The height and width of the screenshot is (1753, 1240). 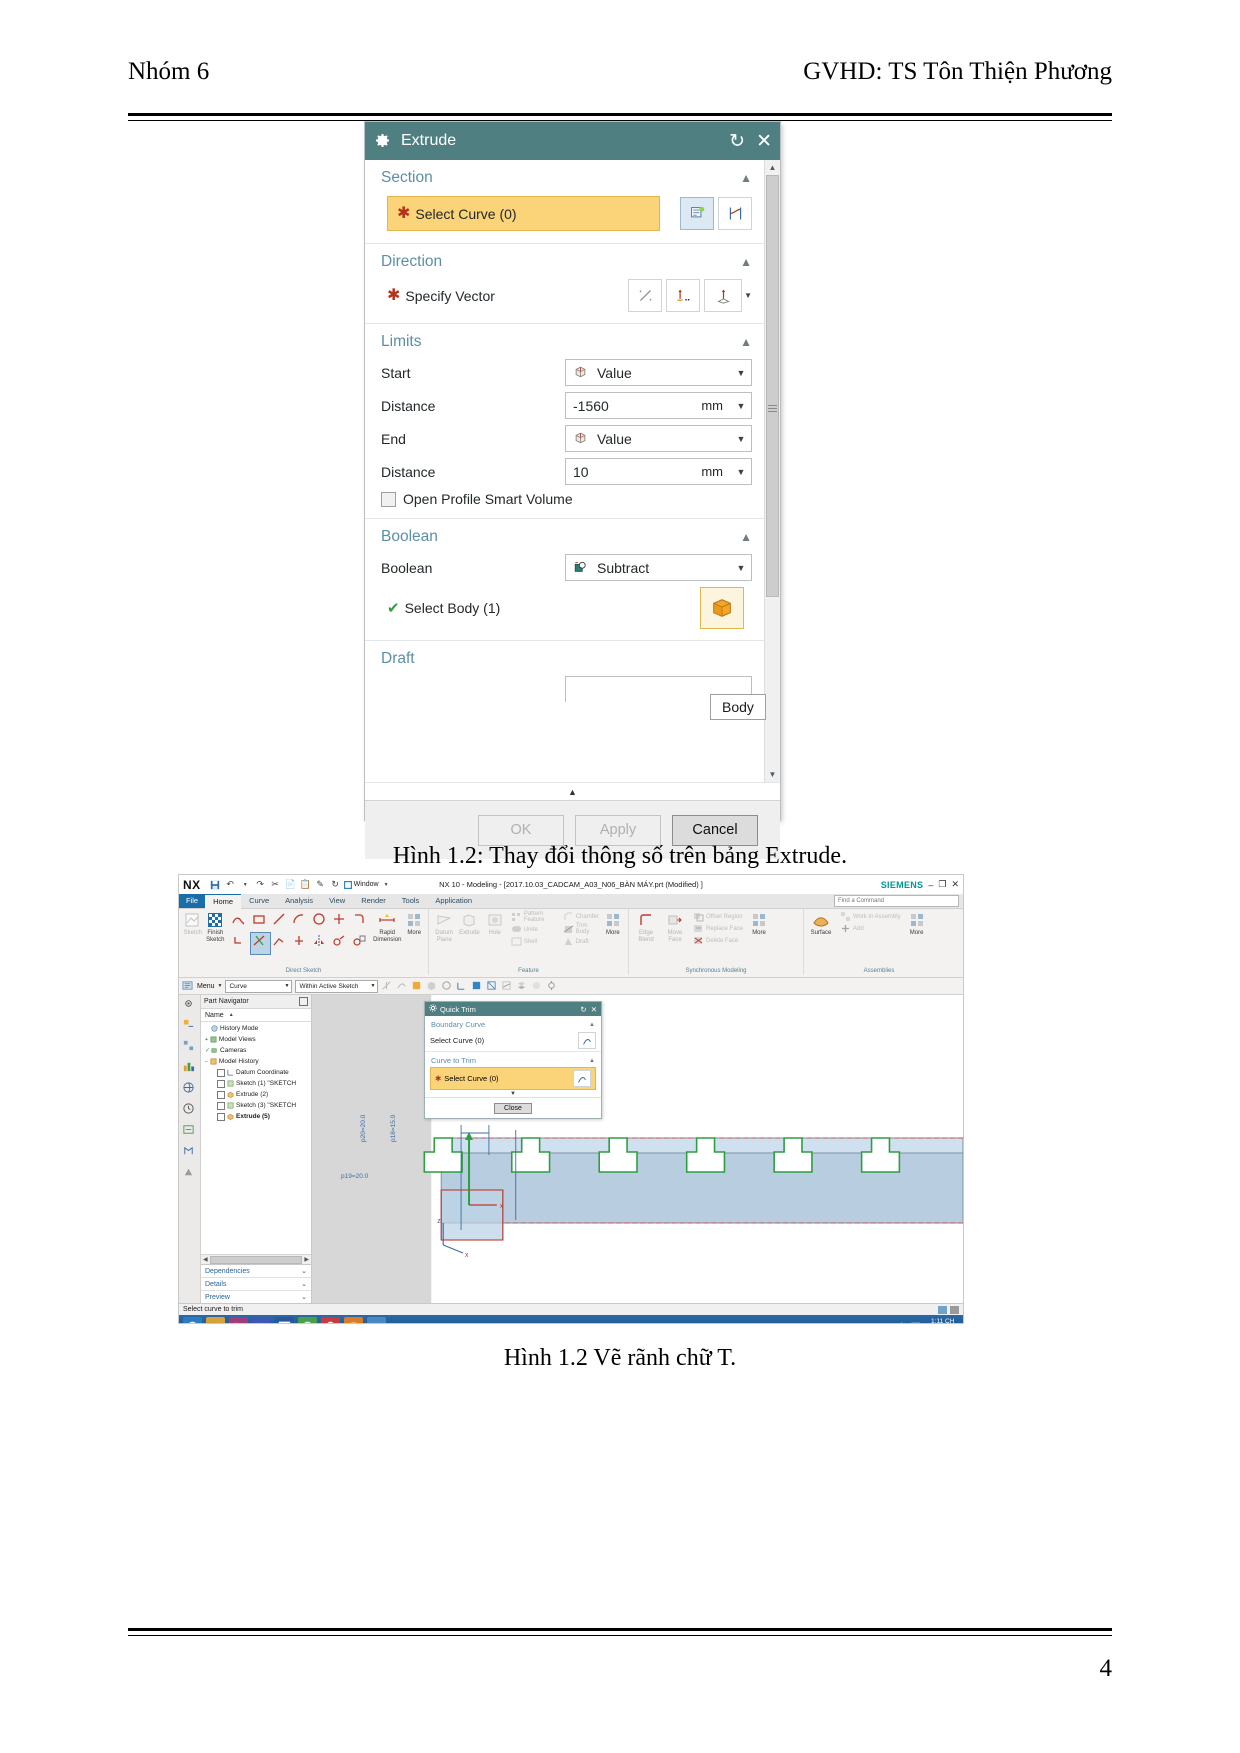 I want to click on panel-details: Details ⌄, so click(x=256, y=1284).